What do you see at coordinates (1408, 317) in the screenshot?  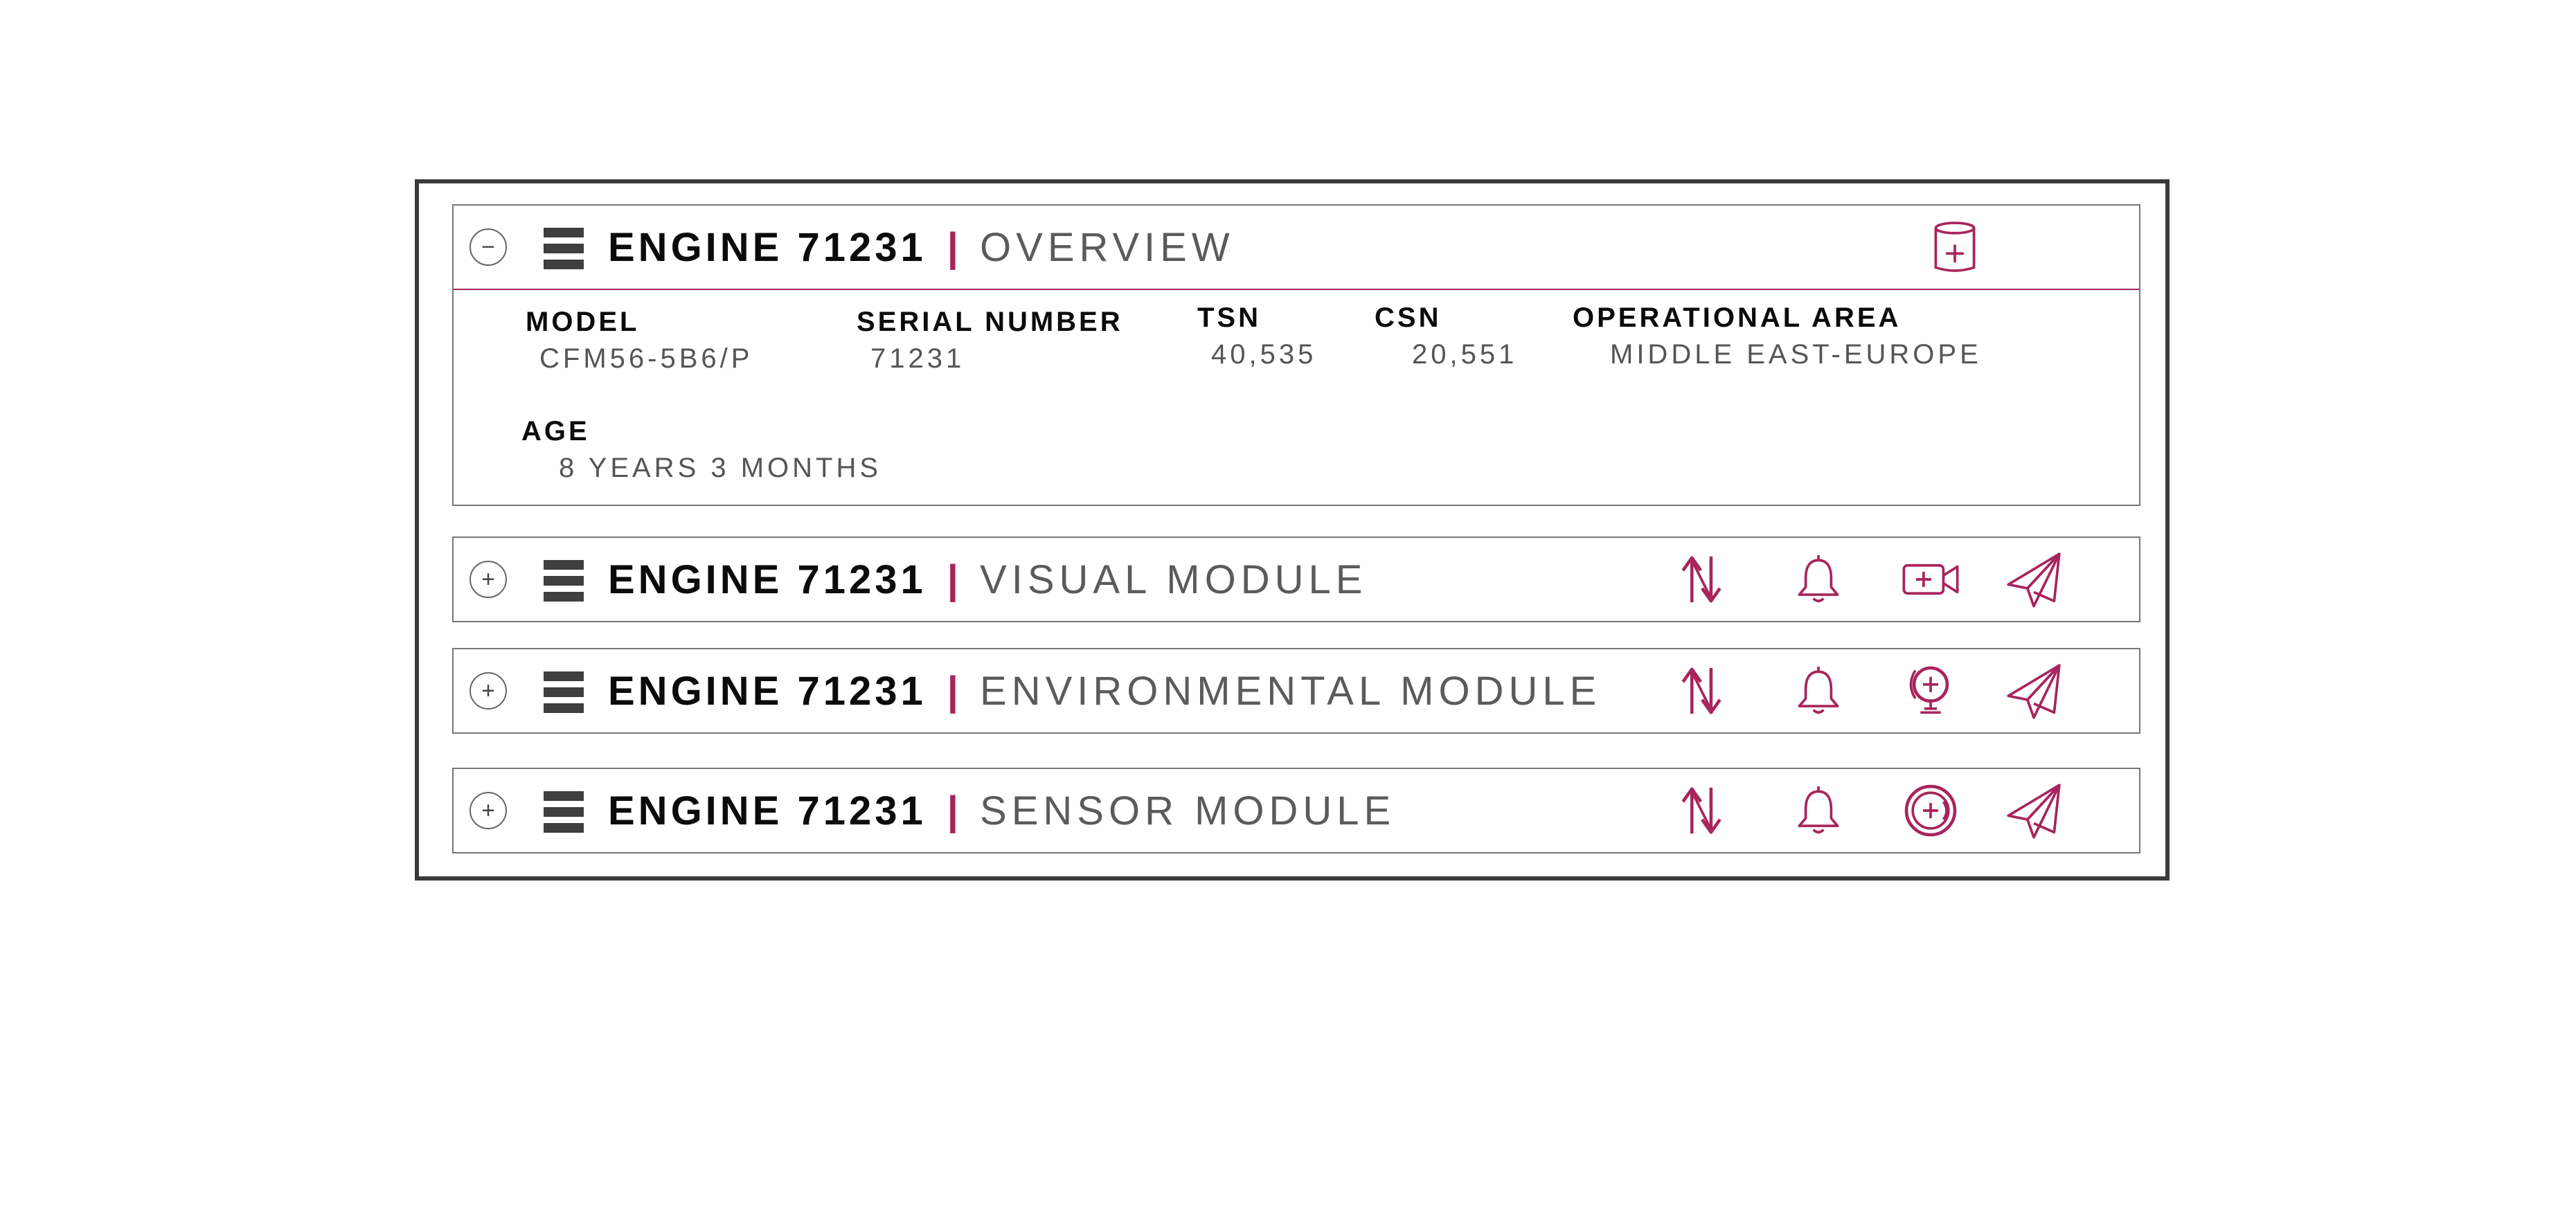 I see `field-label: CSN` at bounding box center [1408, 317].